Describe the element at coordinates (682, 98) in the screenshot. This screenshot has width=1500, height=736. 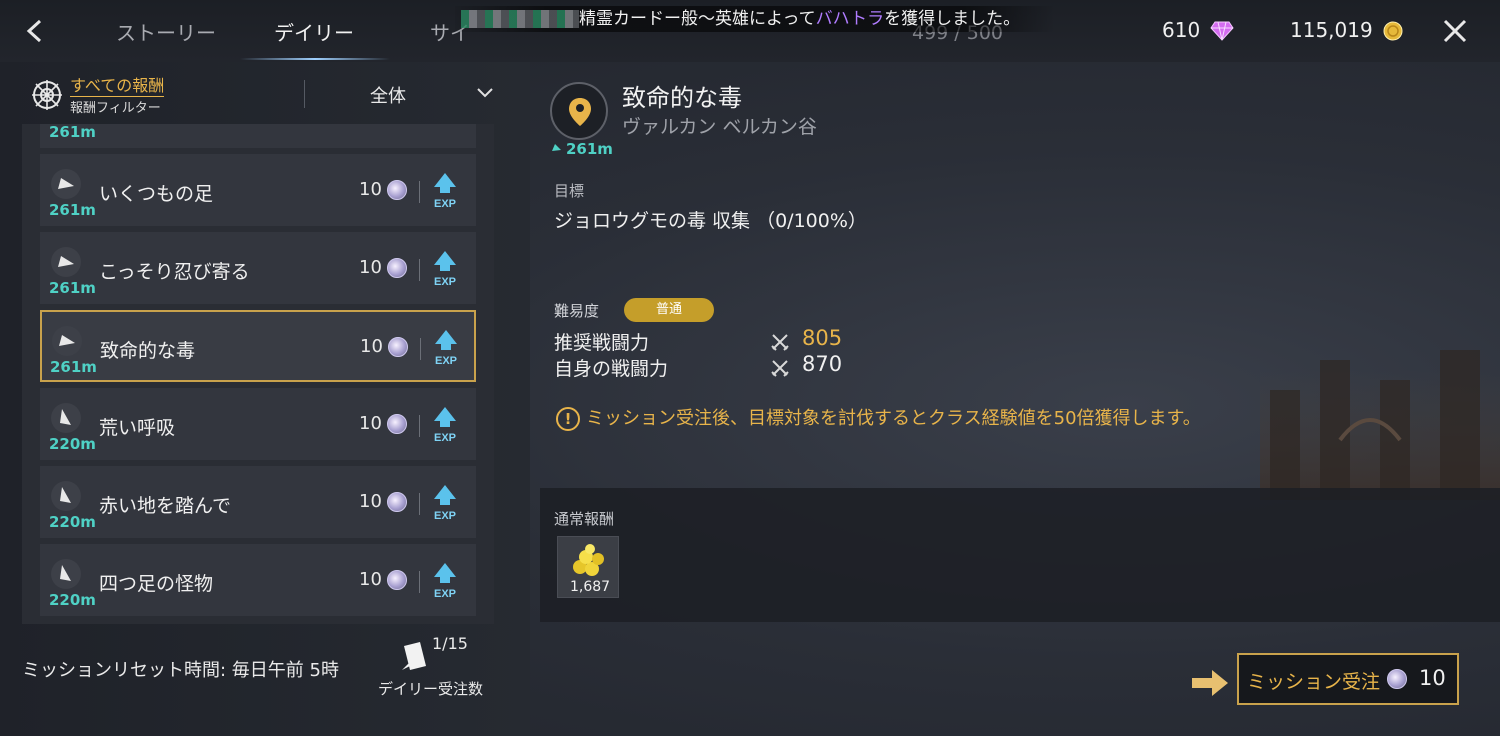
I see `mission-title: 致命的な毒` at that location.